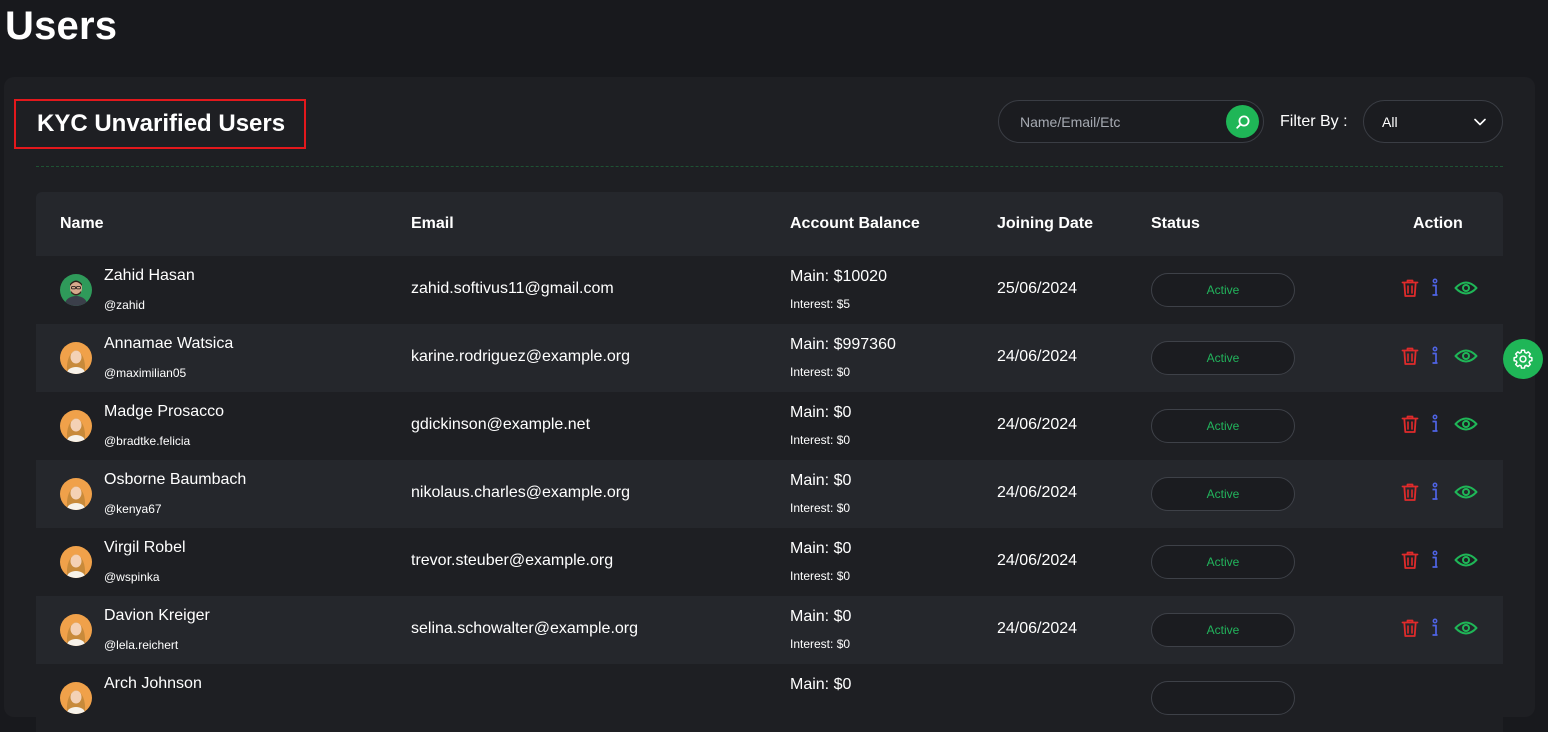 This screenshot has height=732, width=1548. I want to click on header-email: Email, so click(432, 223).